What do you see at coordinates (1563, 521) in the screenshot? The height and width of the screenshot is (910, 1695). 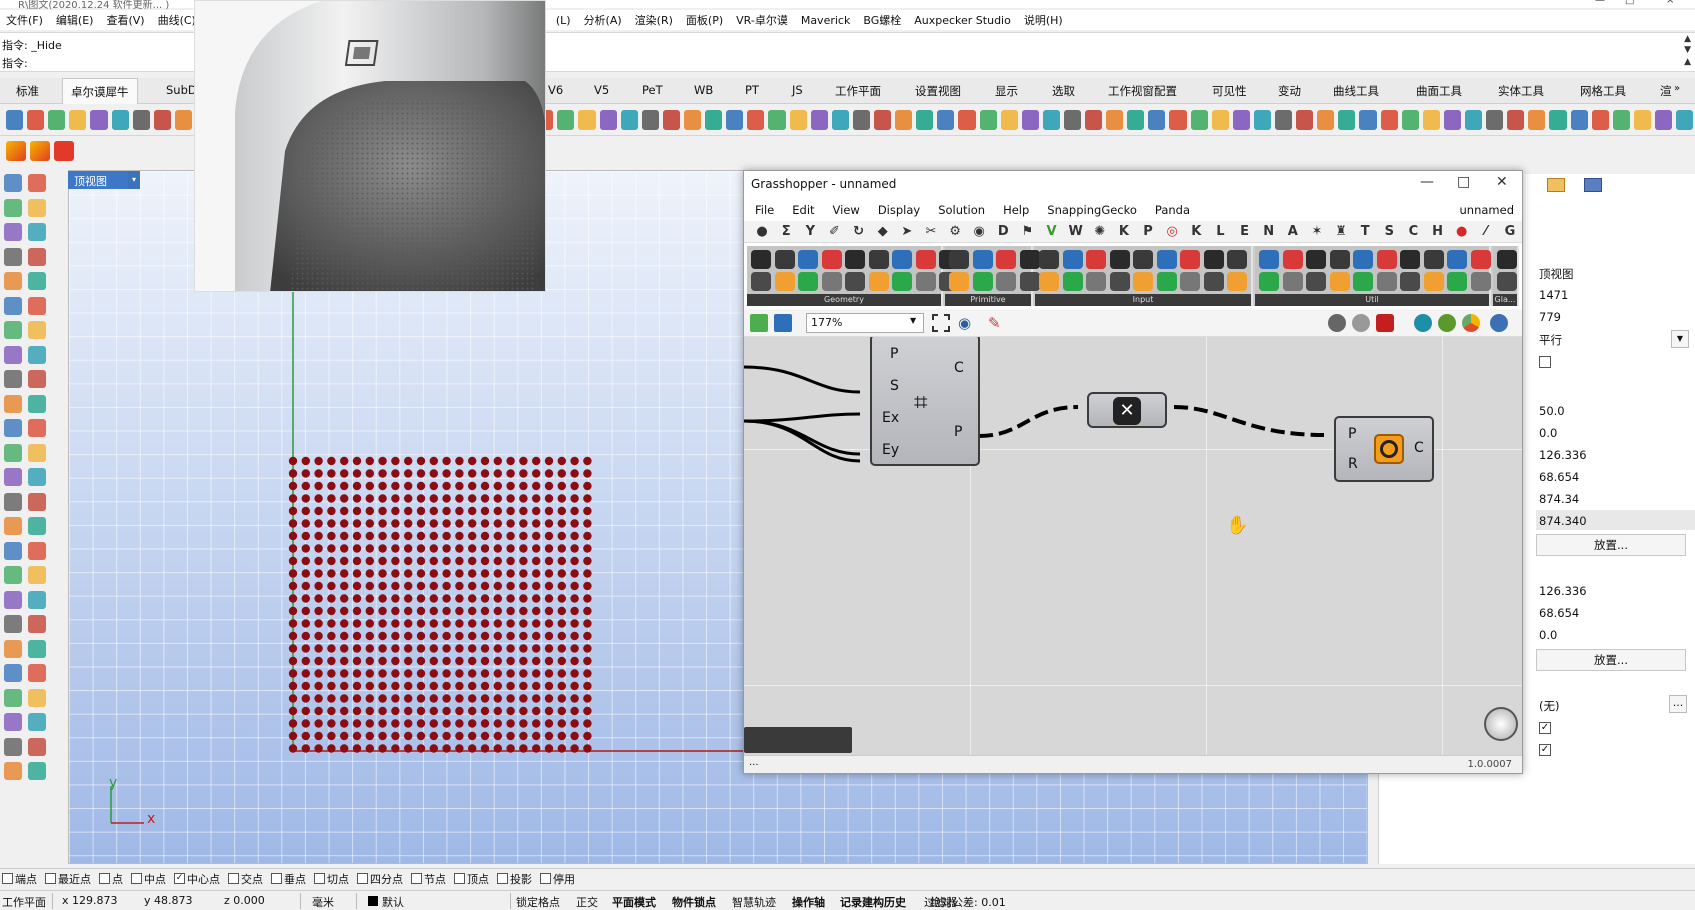 I see `distance-value: 874.340` at bounding box center [1563, 521].